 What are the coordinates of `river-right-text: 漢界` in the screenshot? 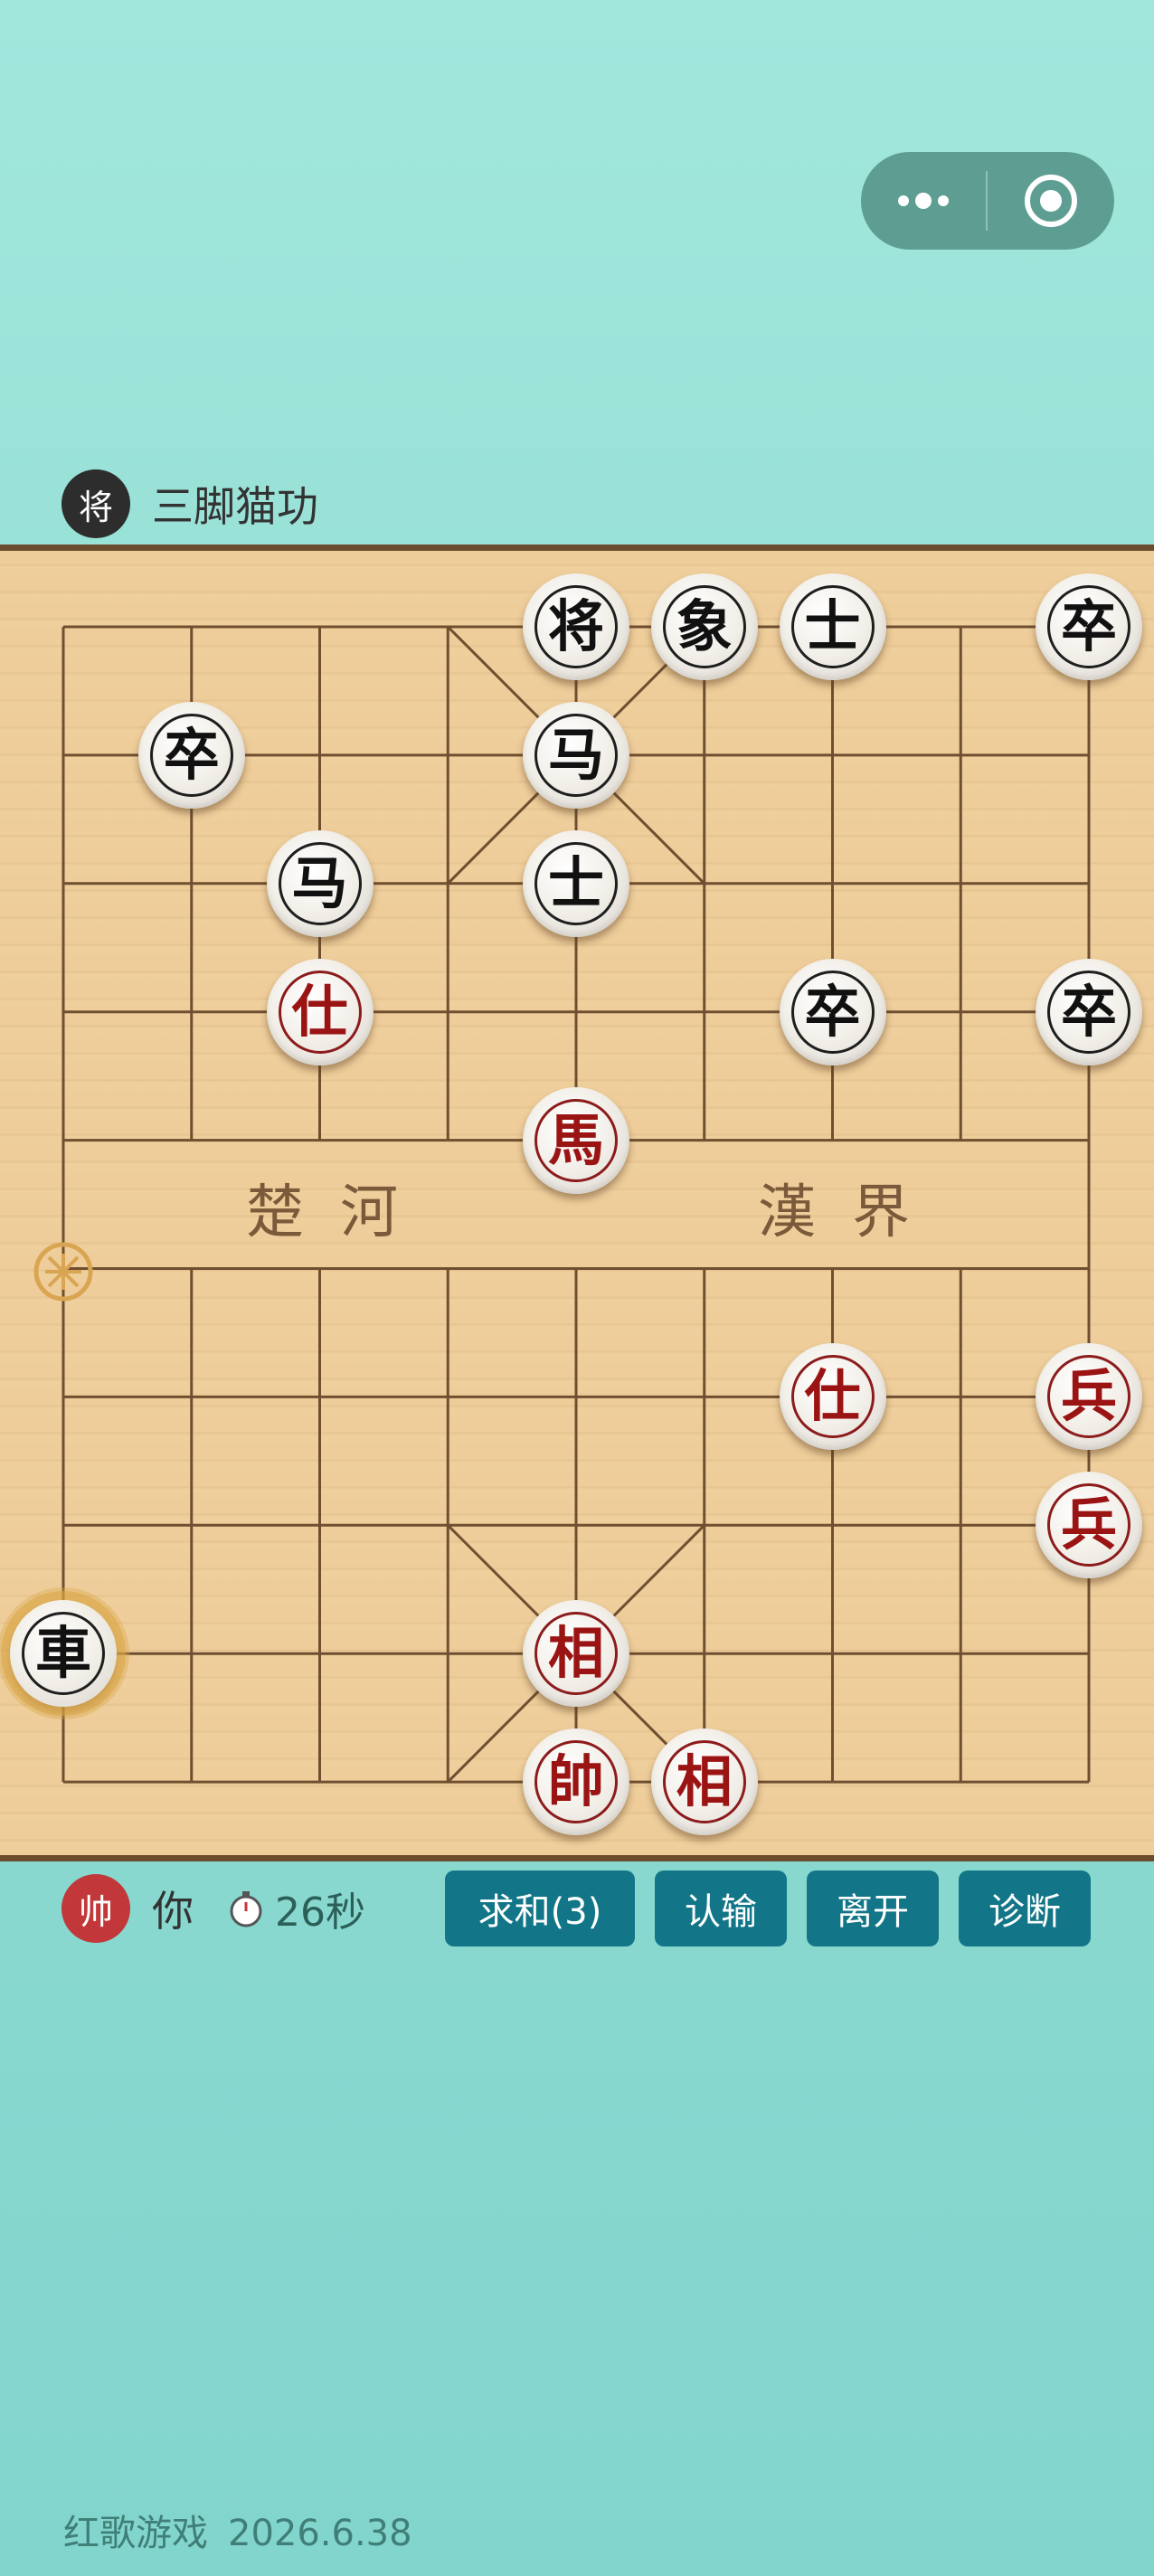 It's located at (852, 1213).